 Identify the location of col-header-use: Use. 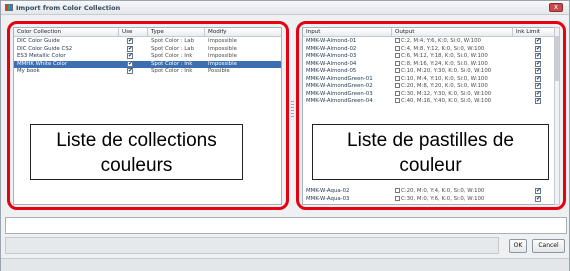
(127, 32).